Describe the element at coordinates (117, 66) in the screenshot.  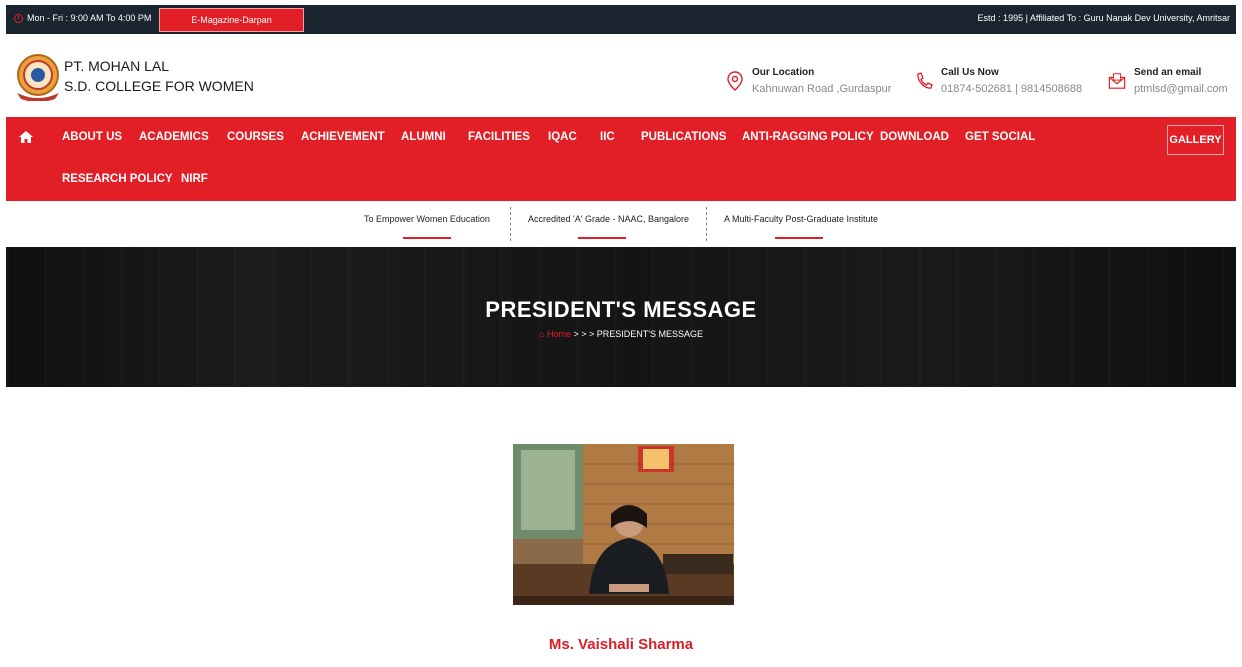
I see `college-name-line1: PT. MOHAN LAL` at that location.